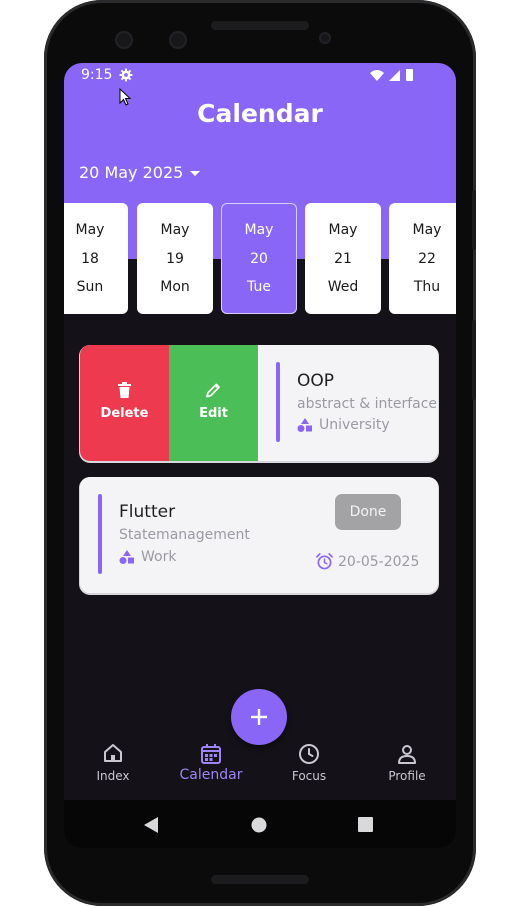  I want to click on signal-icon, so click(394, 75).